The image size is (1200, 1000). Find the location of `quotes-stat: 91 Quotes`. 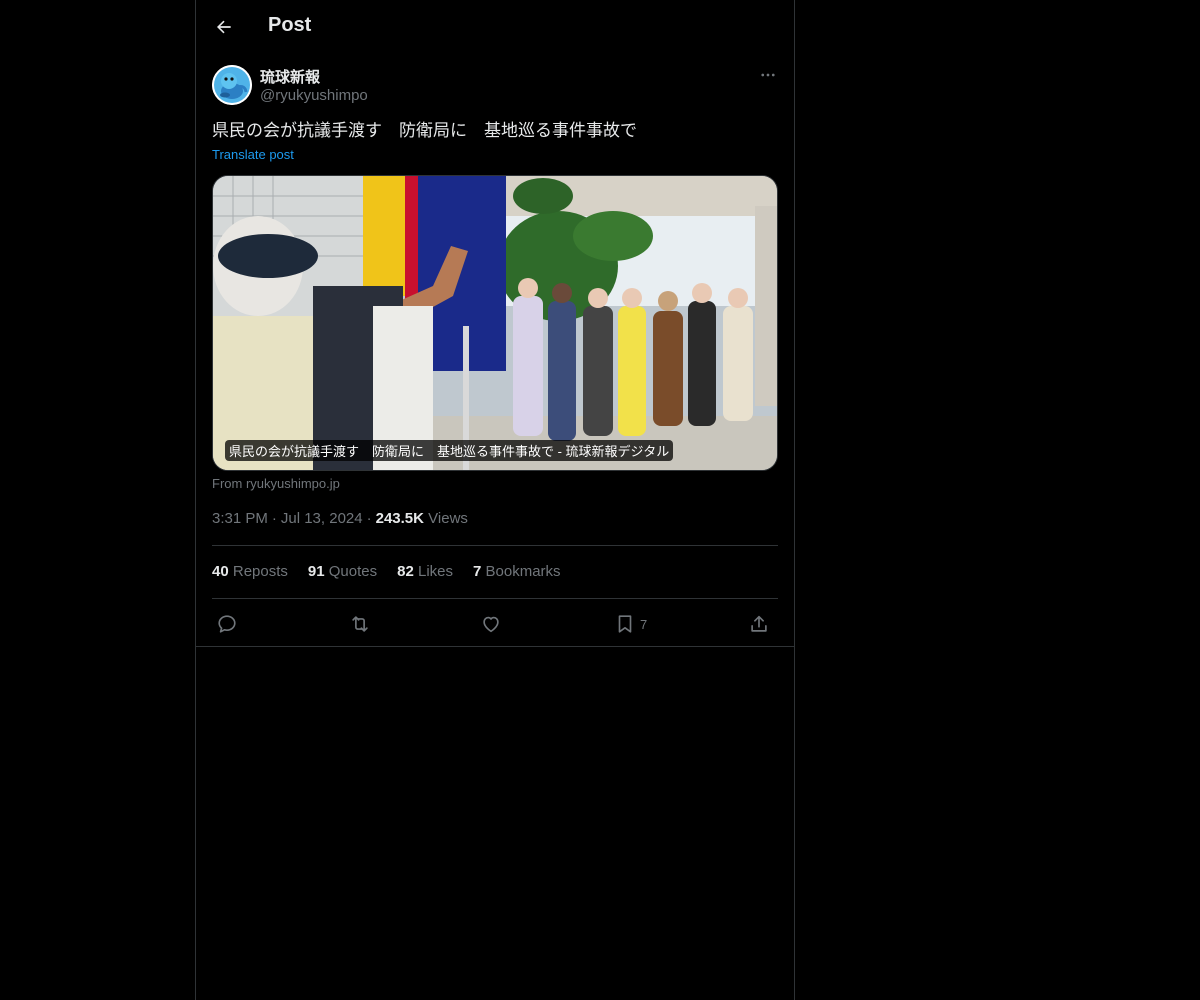

quotes-stat: 91 Quotes is located at coordinates (342, 571).